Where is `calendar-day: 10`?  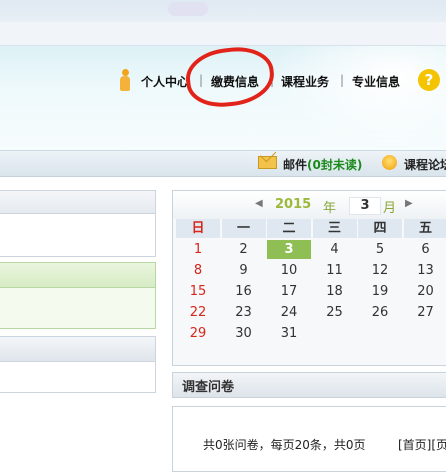 calendar-day: 10 is located at coordinates (289, 270).